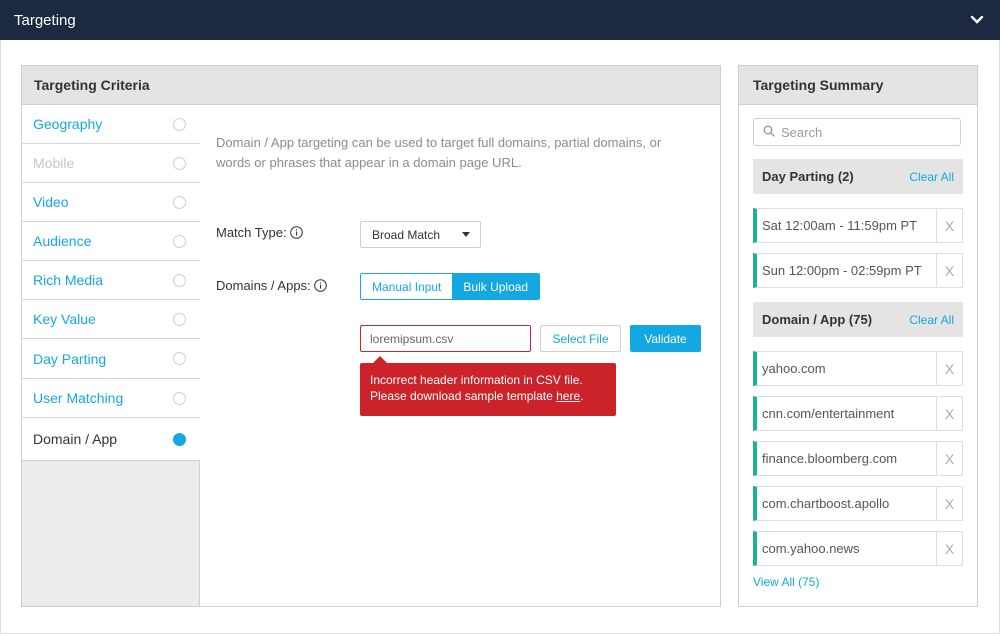 This screenshot has height=634, width=1000. What do you see at coordinates (582, 396) in the screenshot?
I see `error-message-suffix: .` at bounding box center [582, 396].